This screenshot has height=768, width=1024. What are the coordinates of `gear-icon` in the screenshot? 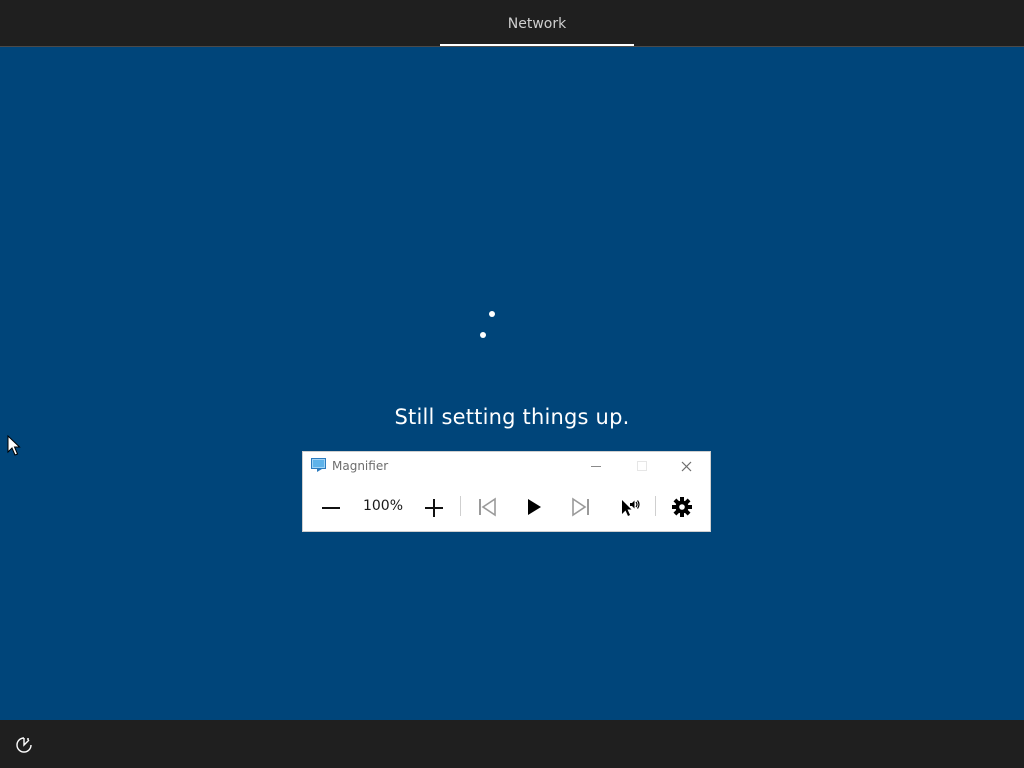 It's located at (682, 507).